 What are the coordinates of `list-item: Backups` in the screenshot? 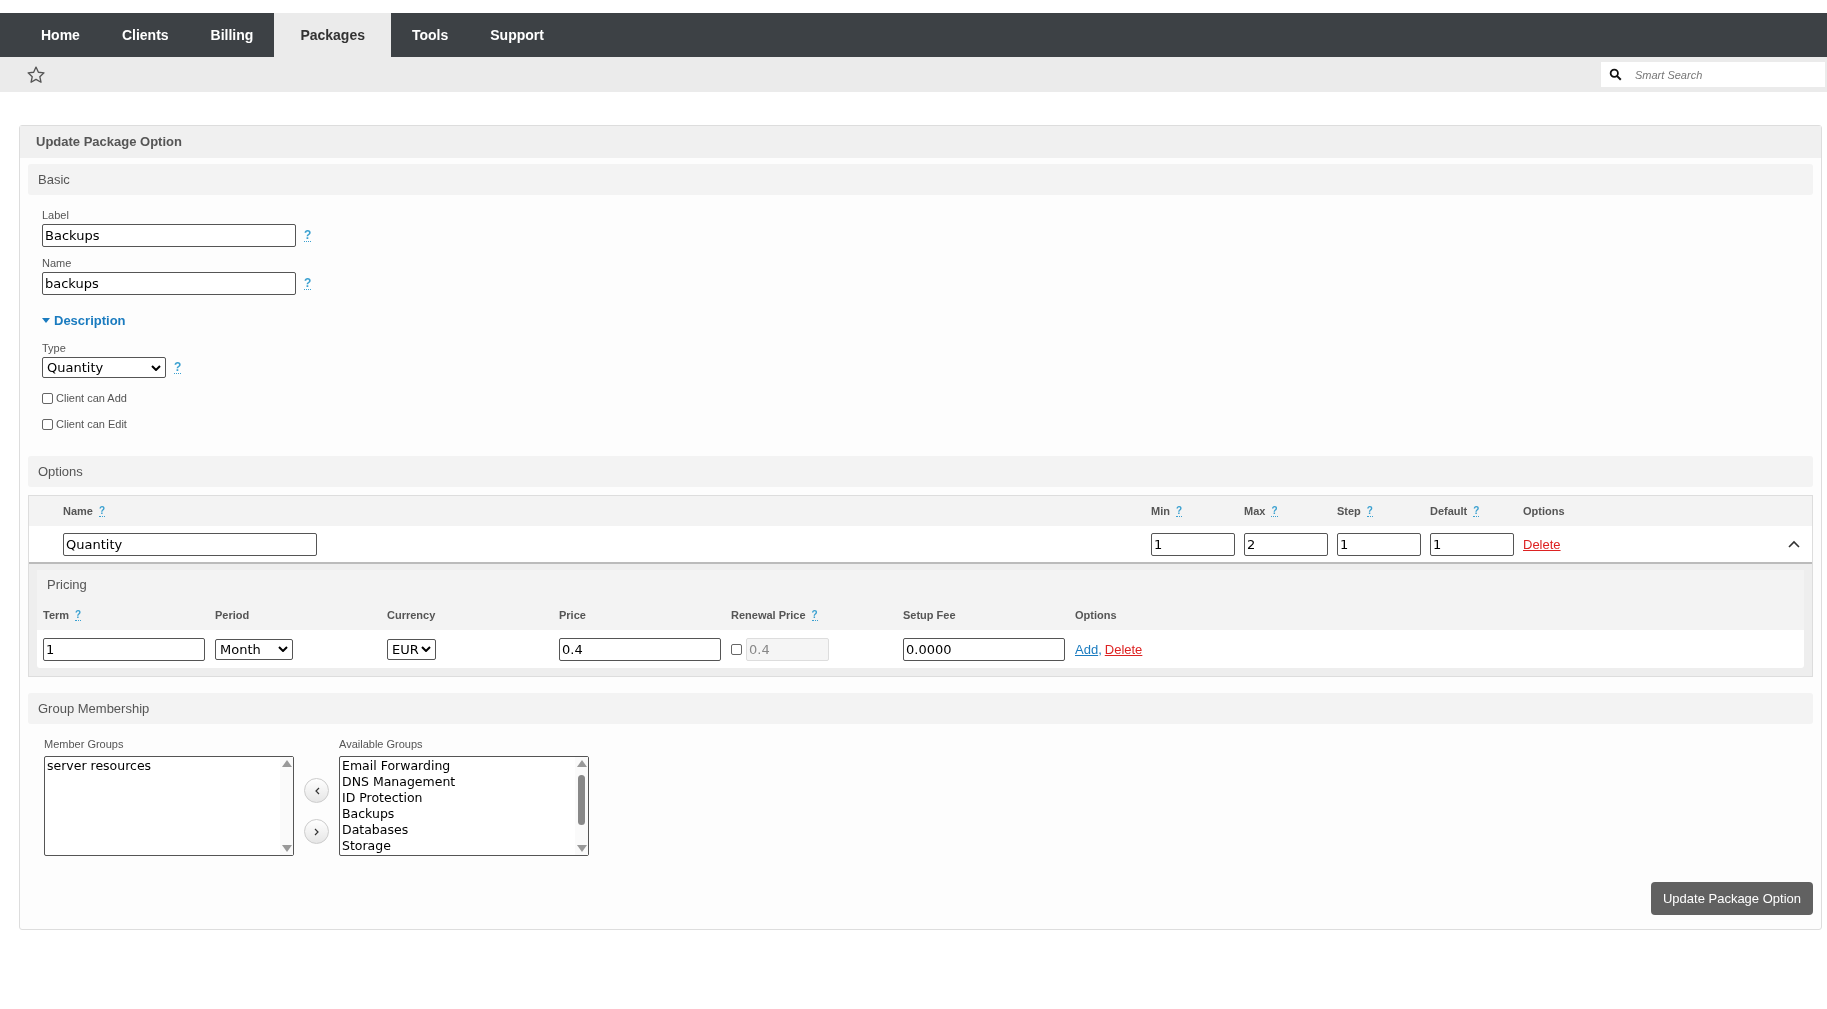 It's located at (457, 814).